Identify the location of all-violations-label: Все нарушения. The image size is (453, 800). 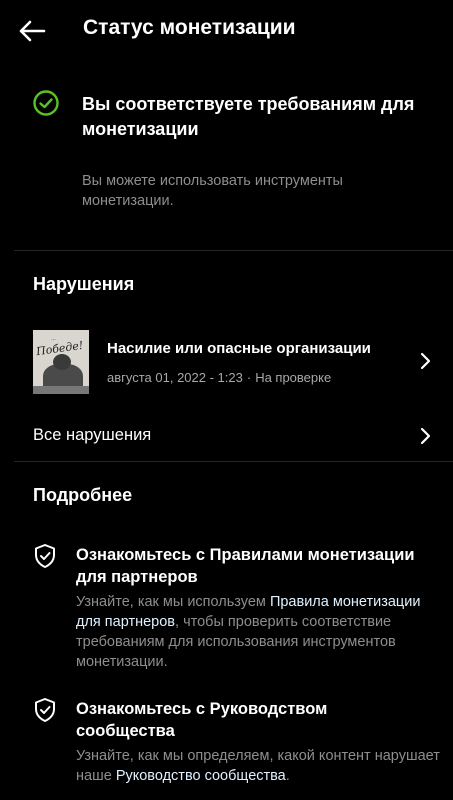
(92, 435).